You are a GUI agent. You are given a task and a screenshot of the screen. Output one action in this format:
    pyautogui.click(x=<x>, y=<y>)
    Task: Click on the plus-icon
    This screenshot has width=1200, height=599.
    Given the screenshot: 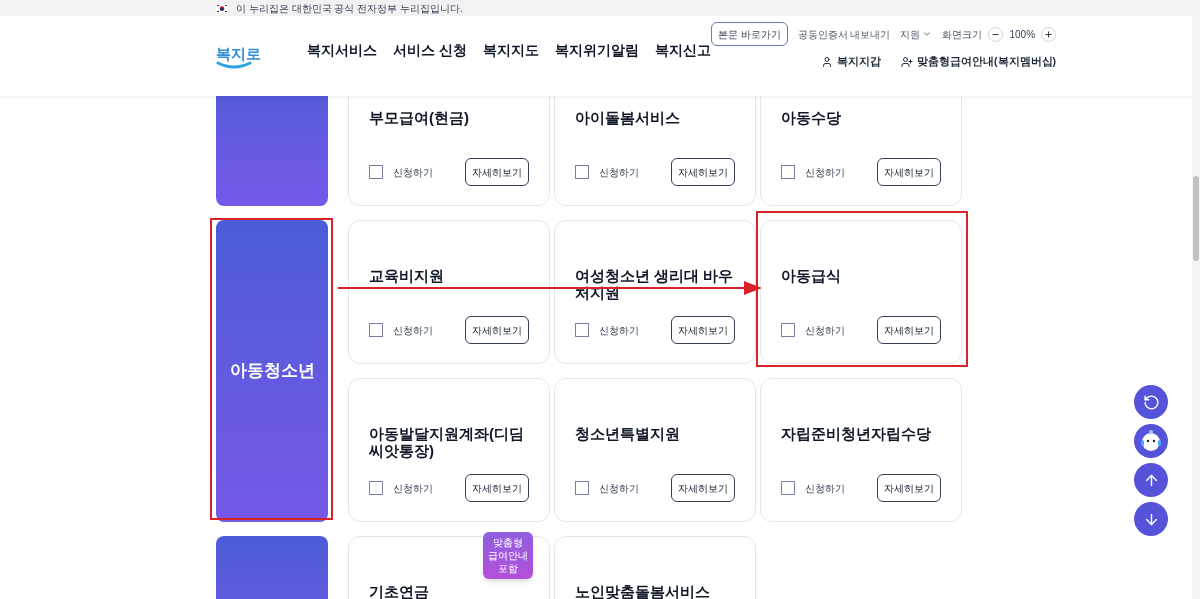 What is the action you would take?
    pyautogui.click(x=1049, y=34)
    